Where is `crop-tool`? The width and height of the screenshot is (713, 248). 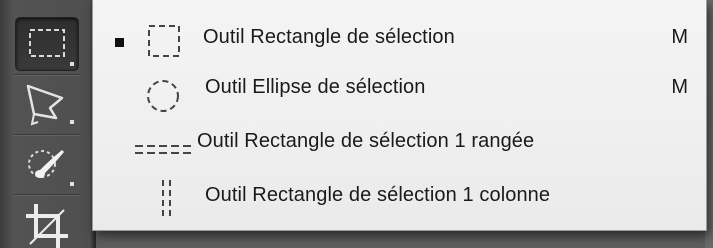 crop-tool is located at coordinates (47, 223).